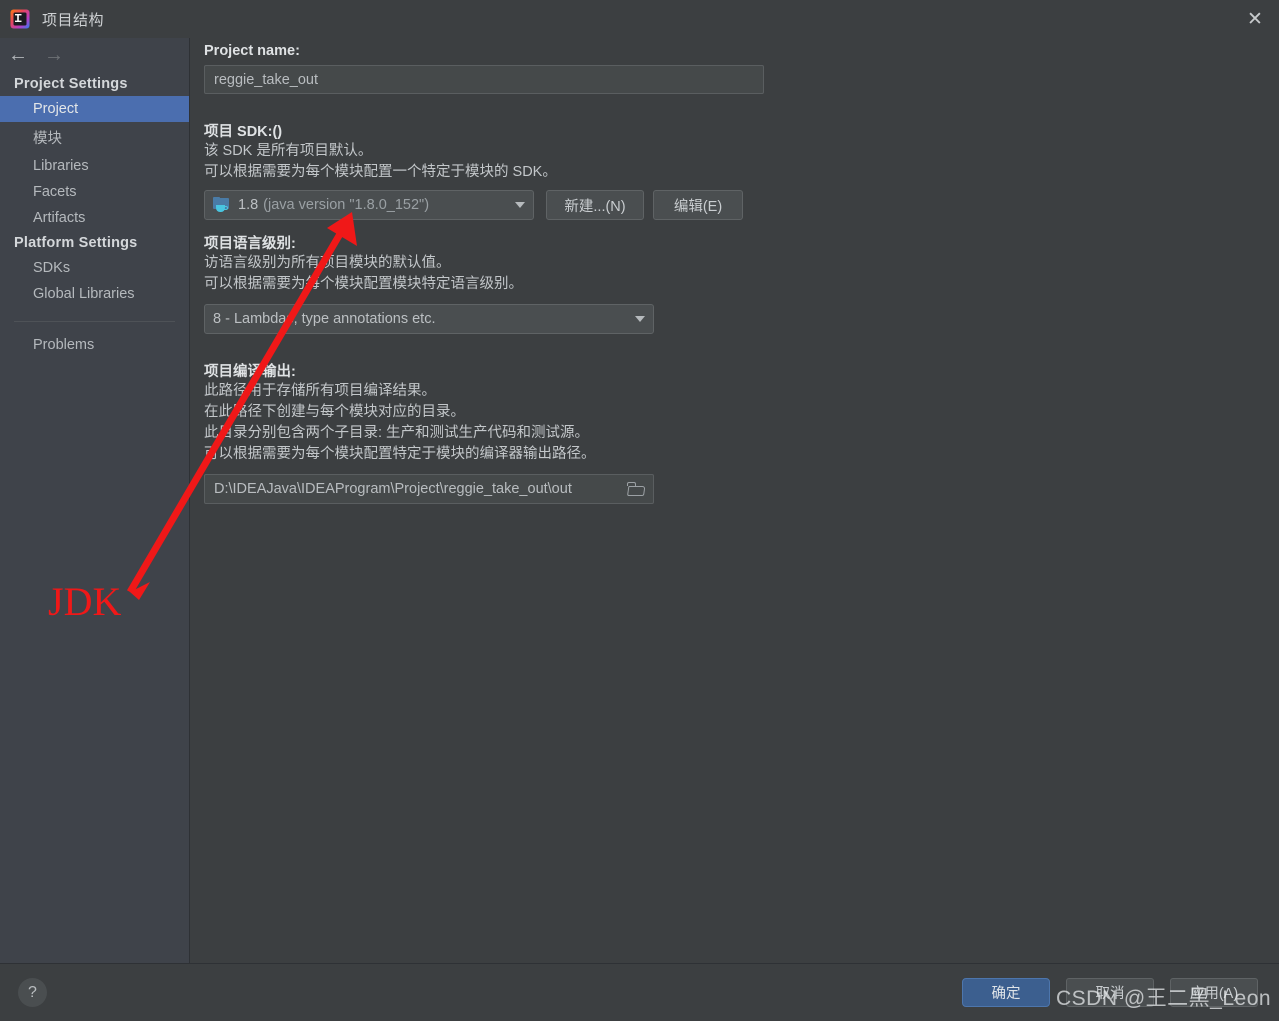  I want to click on language-level-dropdown: 8 - Lambdas, type annotations etc., so click(429, 319).